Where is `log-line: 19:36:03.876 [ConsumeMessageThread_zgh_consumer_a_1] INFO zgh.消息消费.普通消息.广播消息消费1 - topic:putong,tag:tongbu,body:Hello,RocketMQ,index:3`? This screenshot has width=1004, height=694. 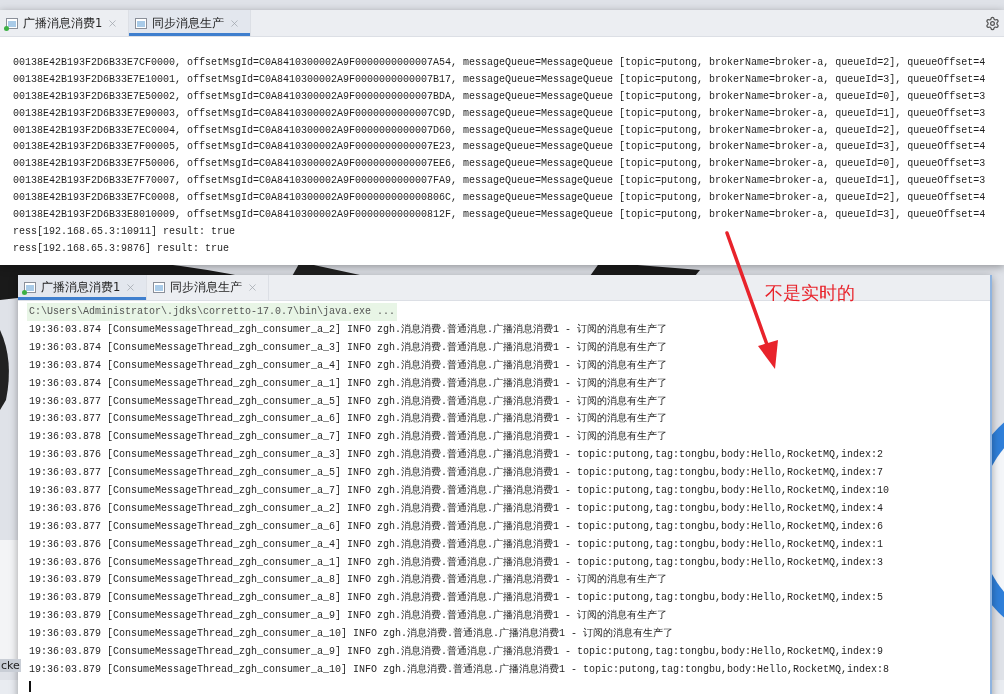 log-line: 19:36:03.876 [ConsumeMessageThread_zgh_consumer_a_1] INFO zgh.消息消费.普通消息.广播消息消费1 - topic:putong,tag:tongbu,body:Hello,RocketMQ,index:3 is located at coordinates (457, 562).